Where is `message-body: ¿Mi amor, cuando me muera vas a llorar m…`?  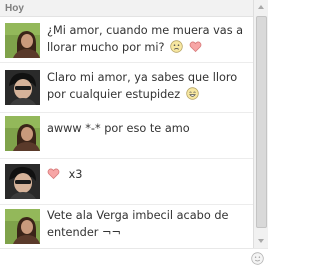 message-body: ¿Mi amor, cuando me muera vas a llorar m… is located at coordinates (145, 39).